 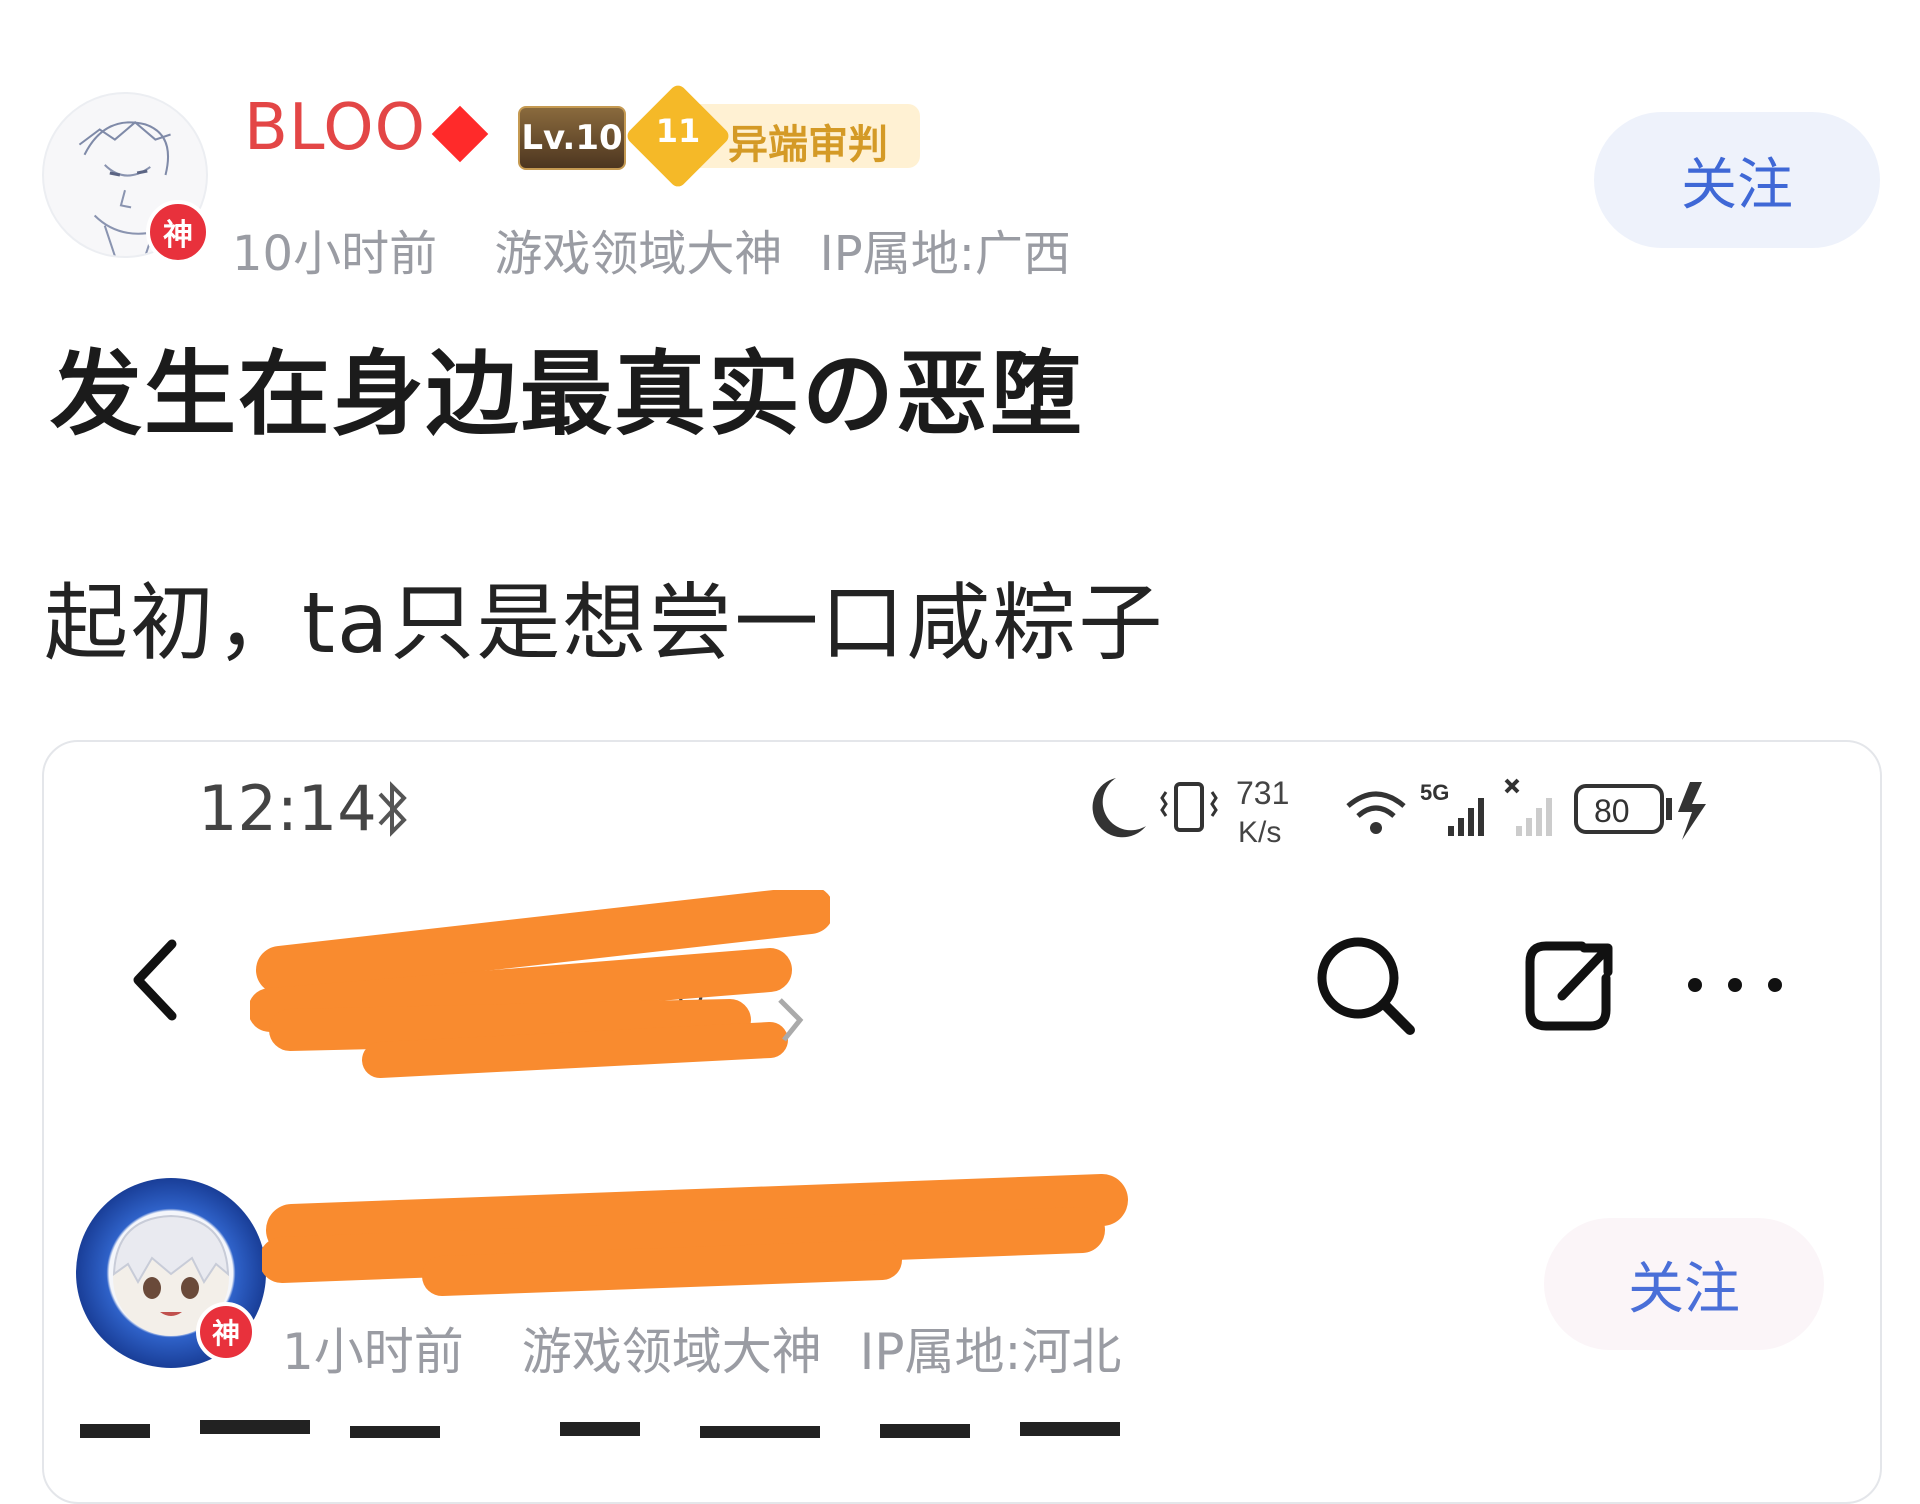 I want to click on sub-ip-location: IP属地:河北, so click(x=990, y=1352).